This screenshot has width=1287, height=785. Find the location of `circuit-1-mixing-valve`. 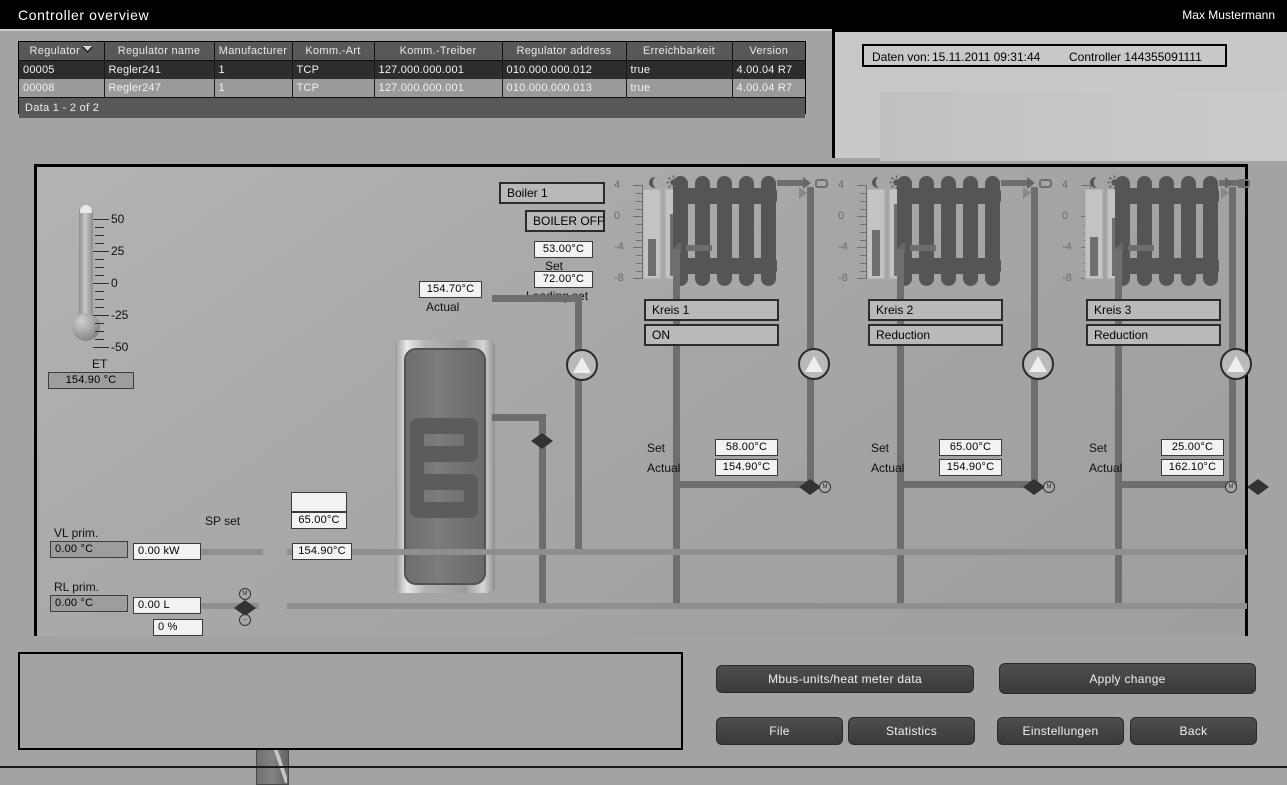

circuit-1-mixing-valve is located at coordinates (810, 487).